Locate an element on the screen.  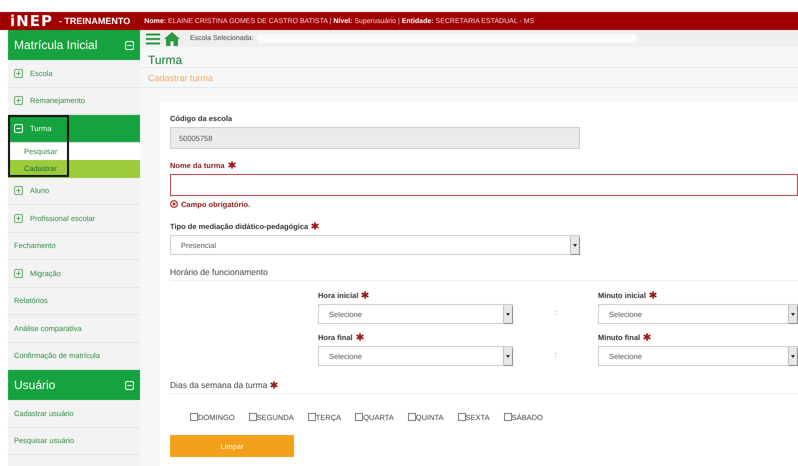
page-title: Turma is located at coordinates (165, 60).